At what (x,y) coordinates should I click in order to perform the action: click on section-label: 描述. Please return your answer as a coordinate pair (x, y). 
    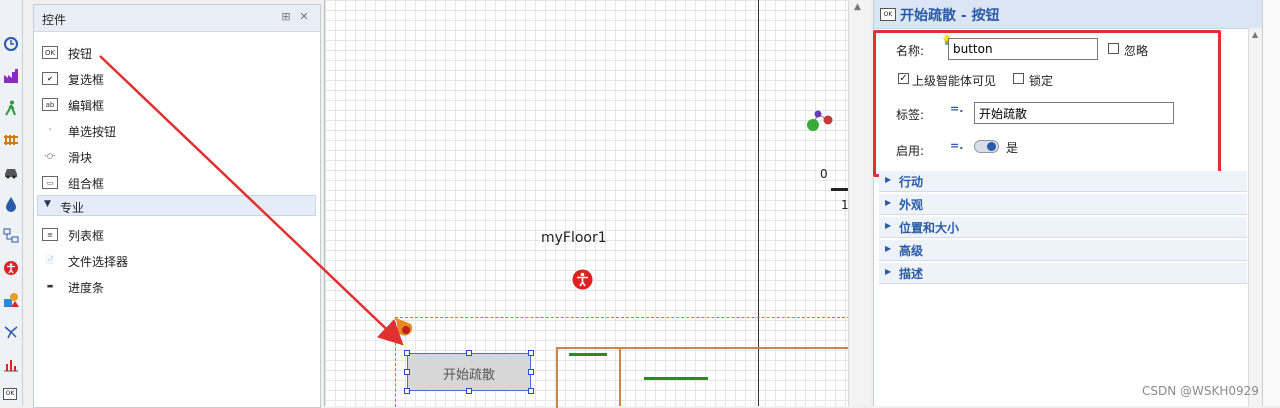
    Looking at the image, I should click on (911, 274).